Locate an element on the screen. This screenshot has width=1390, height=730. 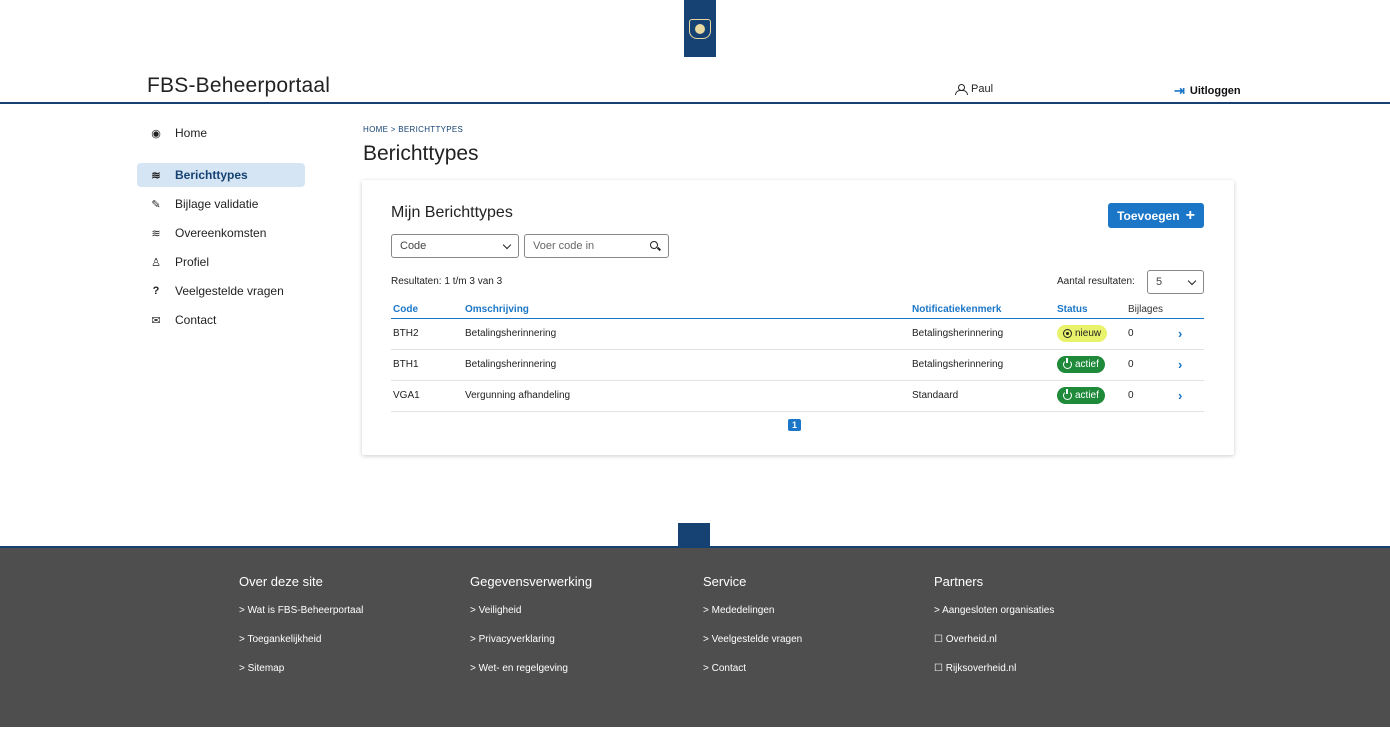
footer-link: ☐ Rijksoverheid.nl is located at coordinates (994, 677).